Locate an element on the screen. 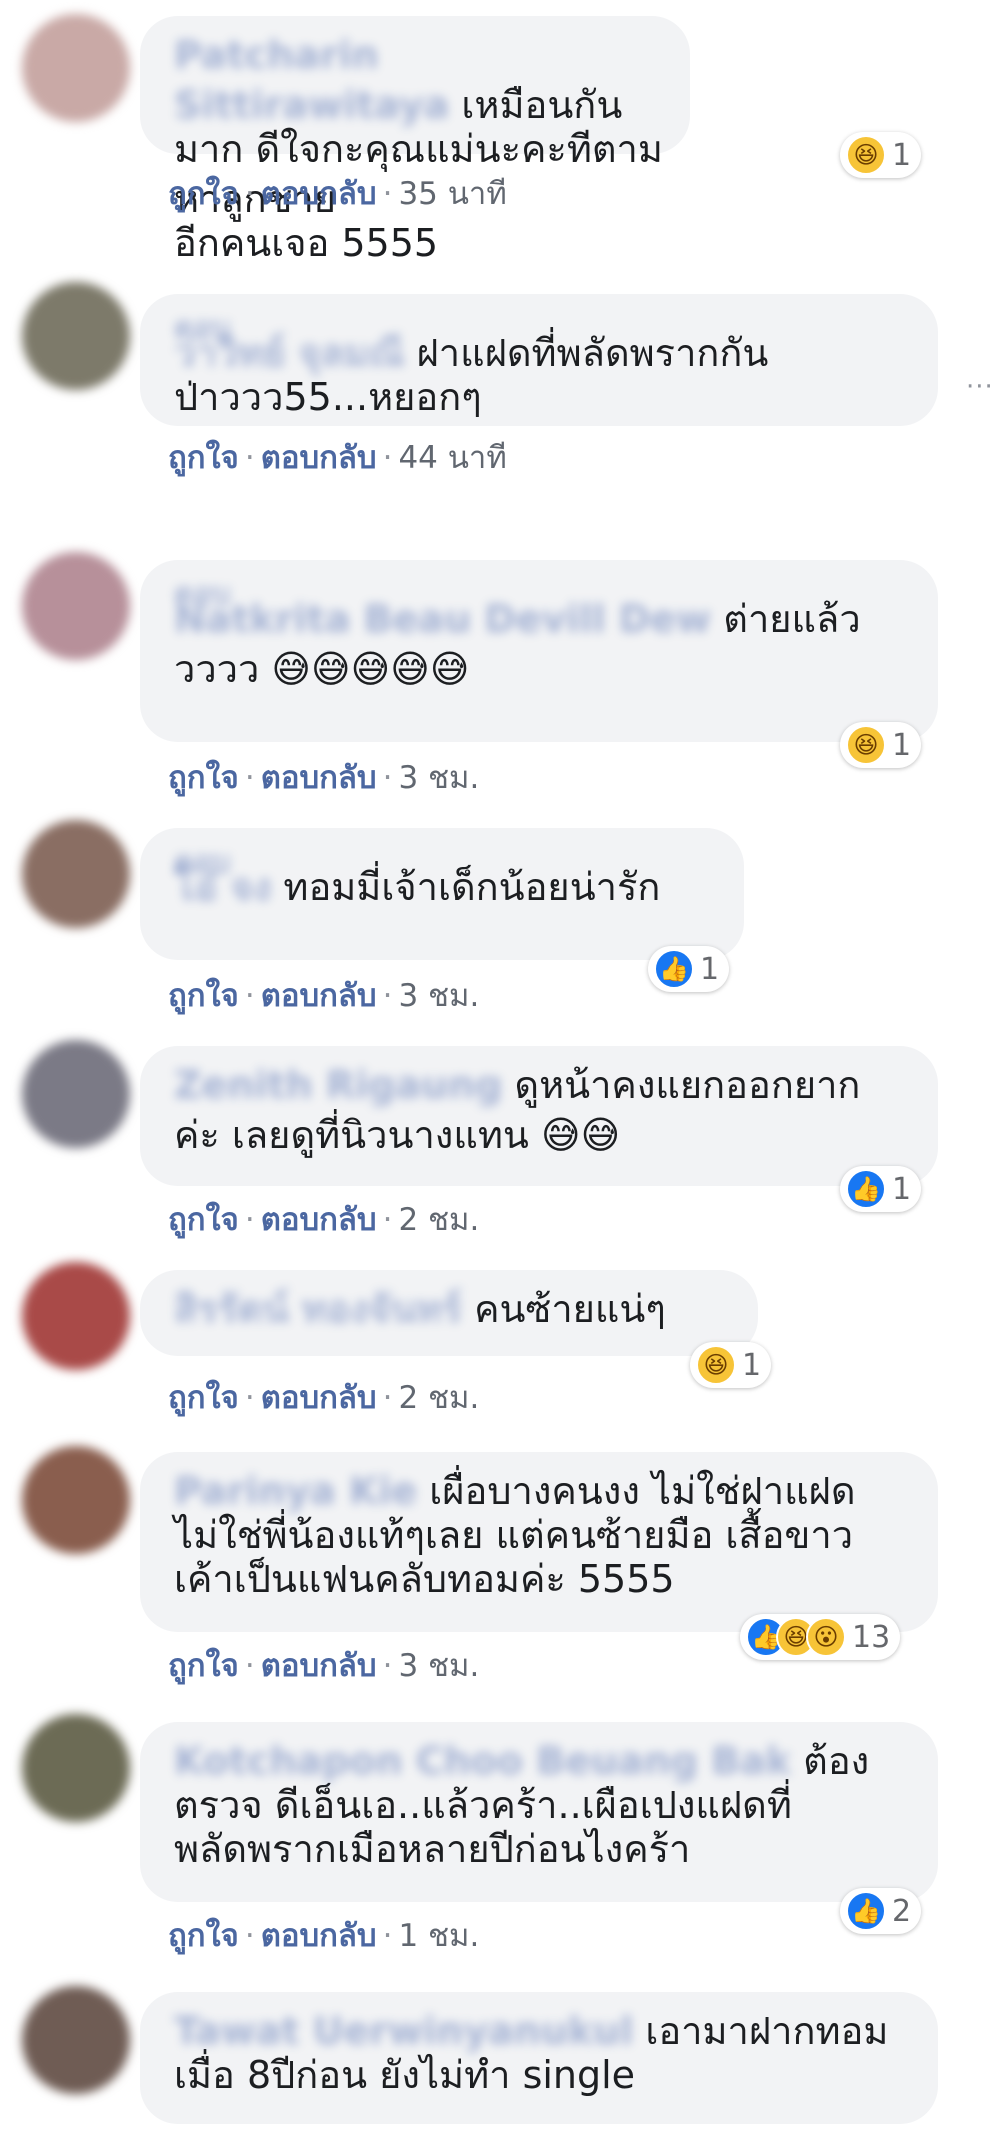 The image size is (1000, 2136). comment-actions: ถูกใจ · ตอบกลับ · 1 ชม. is located at coordinates (324, 1936).